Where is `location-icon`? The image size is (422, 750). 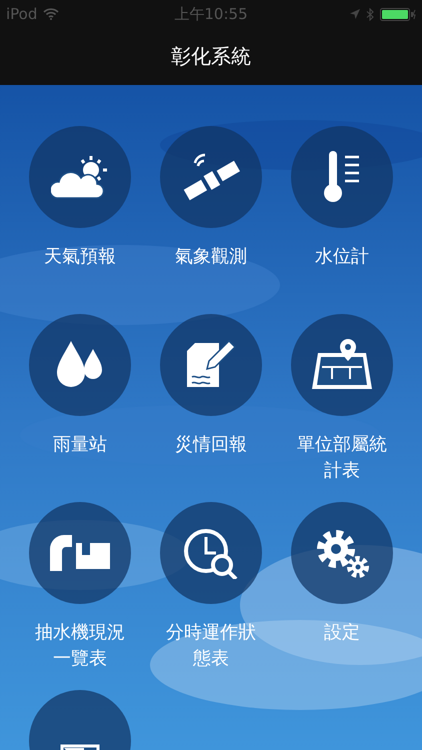
location-icon is located at coordinates (355, 14).